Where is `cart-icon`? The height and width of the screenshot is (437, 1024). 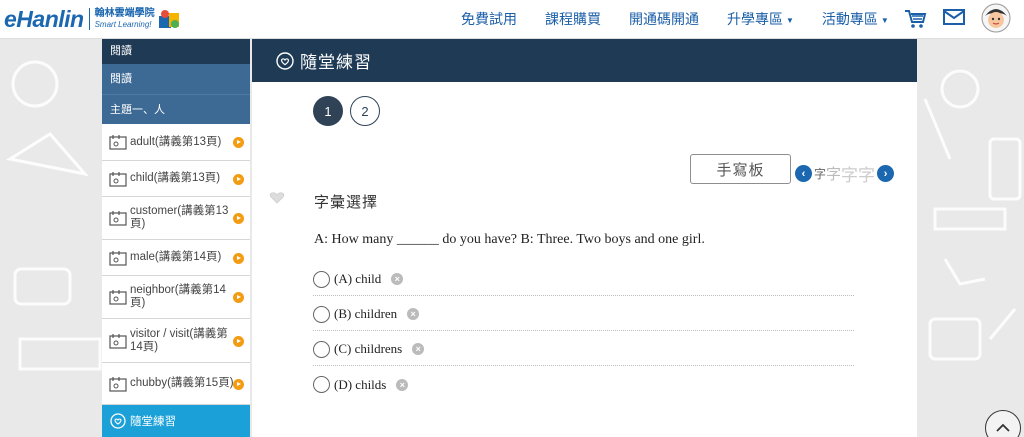 cart-icon is located at coordinates (915, 18).